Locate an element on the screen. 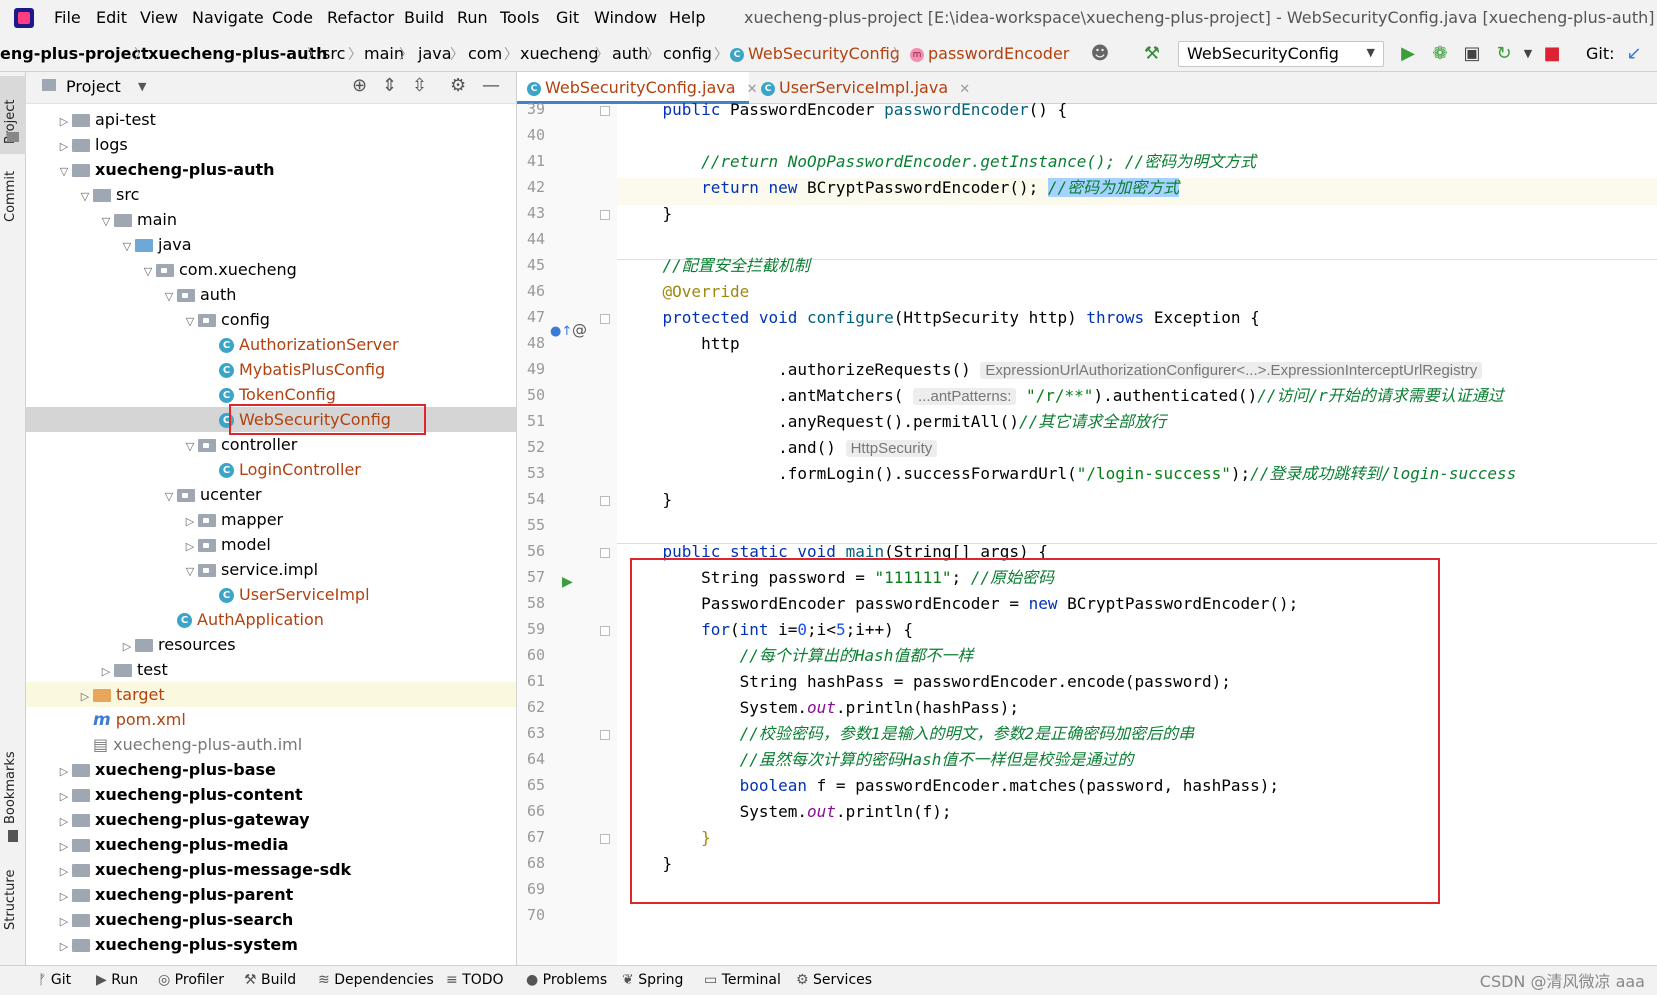  tool-window-services: ⚙ Services is located at coordinates (834, 980).